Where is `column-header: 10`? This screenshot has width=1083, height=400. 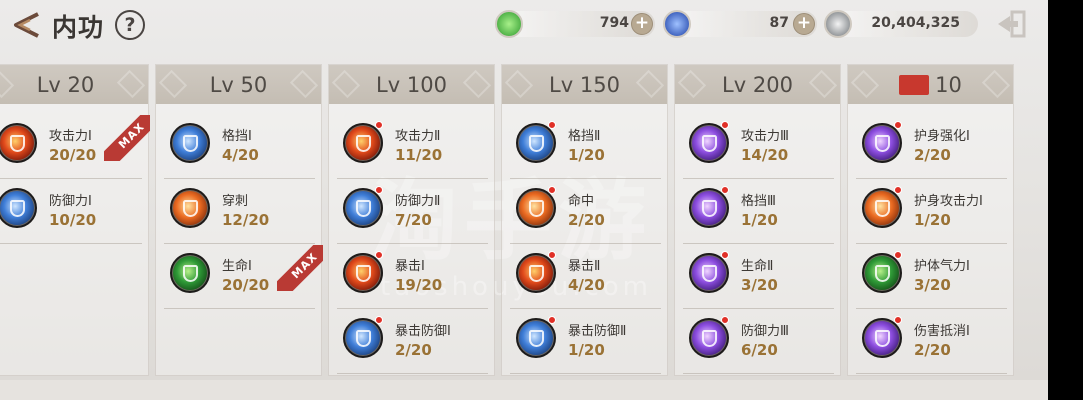
column-header: 10 is located at coordinates (930, 84).